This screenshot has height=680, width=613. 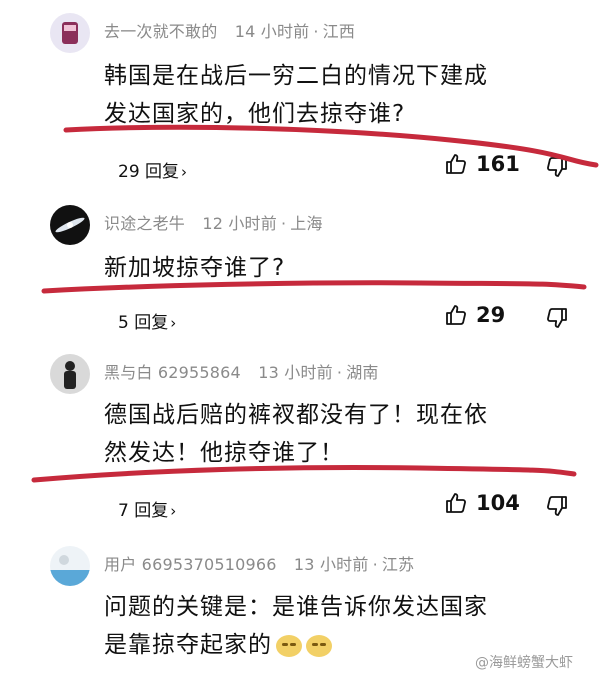 I want to click on username: 去一次就不敢的, so click(x=160, y=31).